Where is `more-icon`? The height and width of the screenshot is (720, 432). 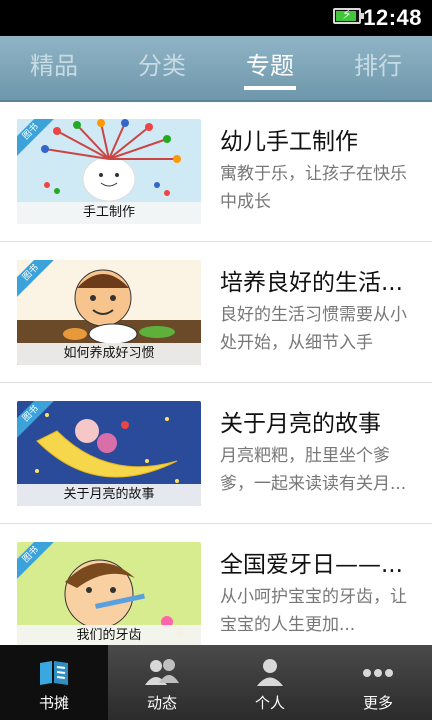 more-icon is located at coordinates (378, 674).